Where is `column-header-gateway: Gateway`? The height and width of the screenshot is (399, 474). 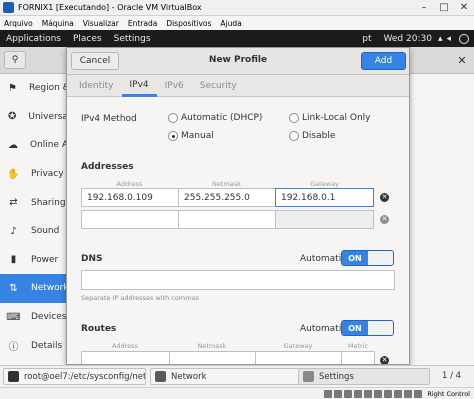
column-header-gateway: Gateway is located at coordinates (324, 184).